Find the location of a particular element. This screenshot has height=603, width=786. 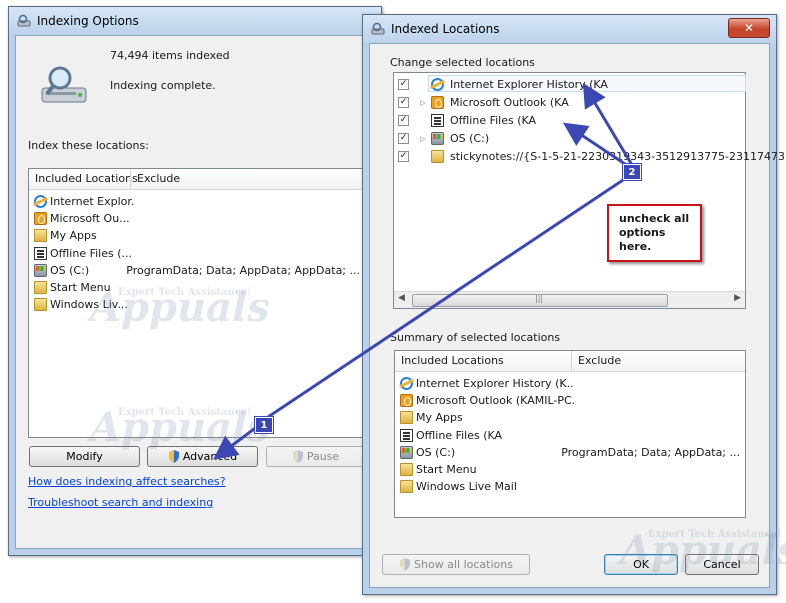

step-badge-2: 2 is located at coordinates (632, 172).